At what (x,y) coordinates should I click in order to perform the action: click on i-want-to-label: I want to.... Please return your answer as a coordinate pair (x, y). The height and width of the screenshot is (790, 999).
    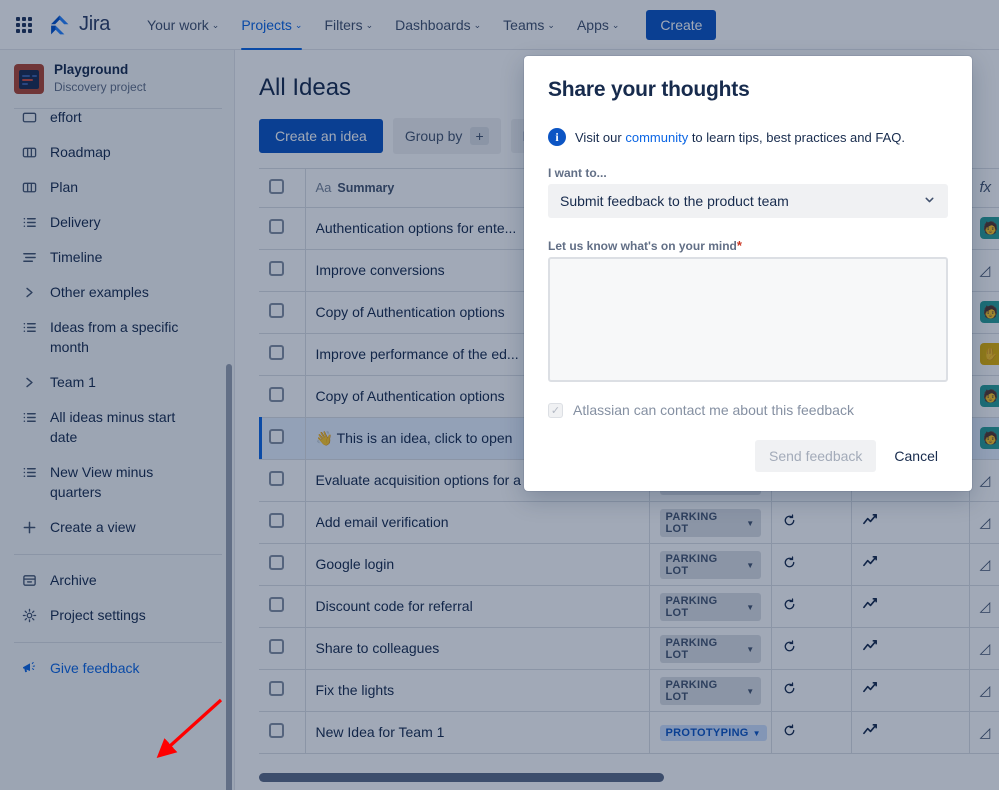
    Looking at the image, I should click on (577, 173).